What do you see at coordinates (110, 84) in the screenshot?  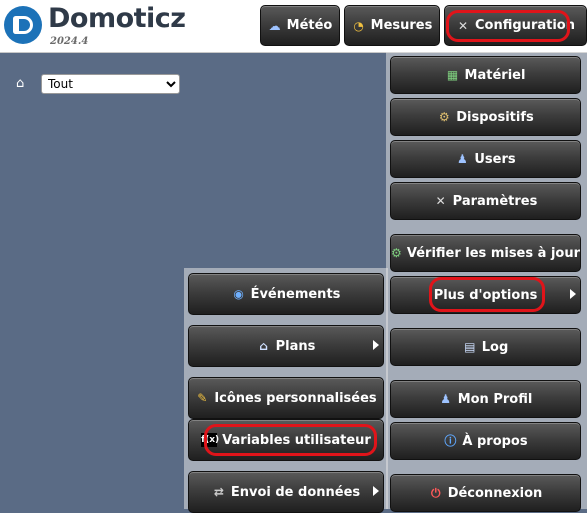 I see `room-filter-select: Tout` at bounding box center [110, 84].